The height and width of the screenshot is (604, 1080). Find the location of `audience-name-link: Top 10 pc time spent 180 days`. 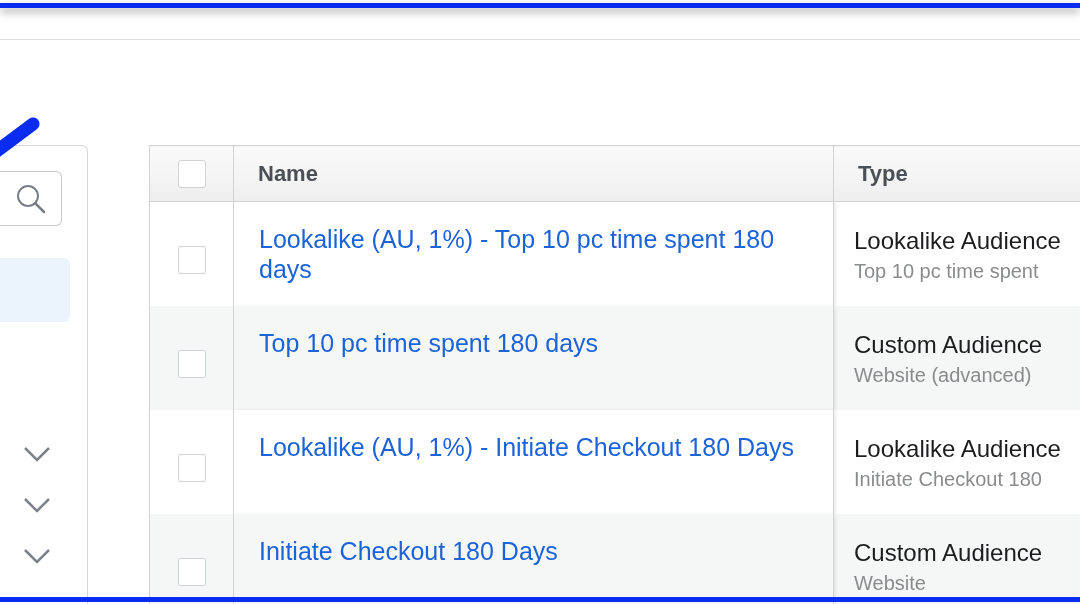

audience-name-link: Top 10 pc time spent 180 days is located at coordinates (537, 342).